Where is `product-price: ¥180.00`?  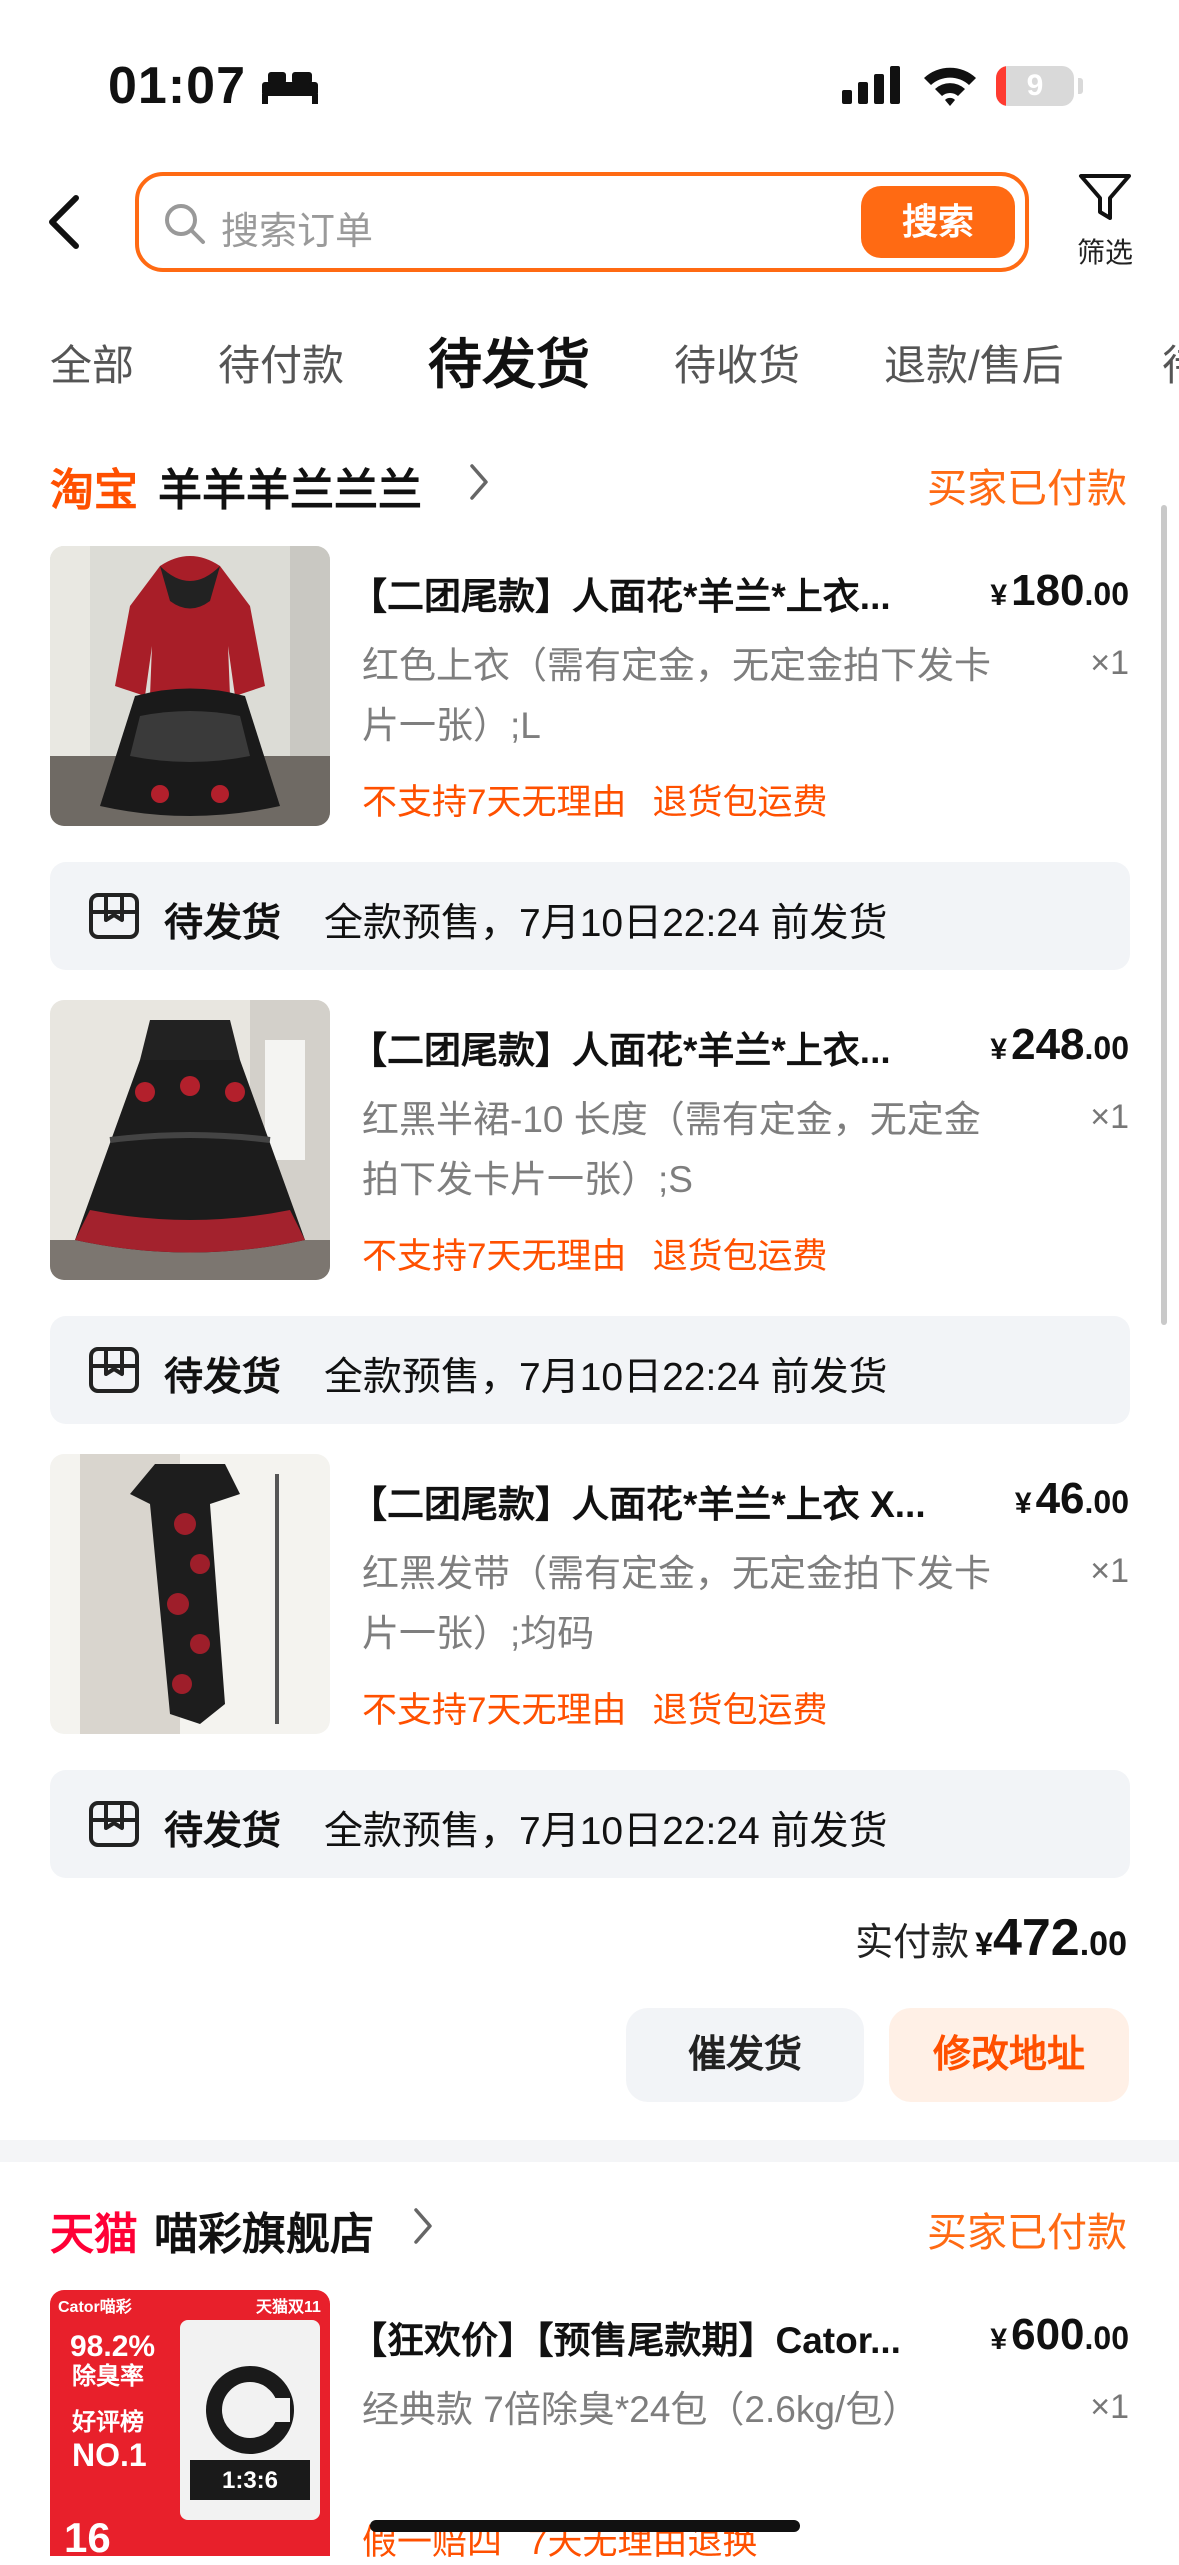 product-price: ¥180.00 is located at coordinates (1059, 591).